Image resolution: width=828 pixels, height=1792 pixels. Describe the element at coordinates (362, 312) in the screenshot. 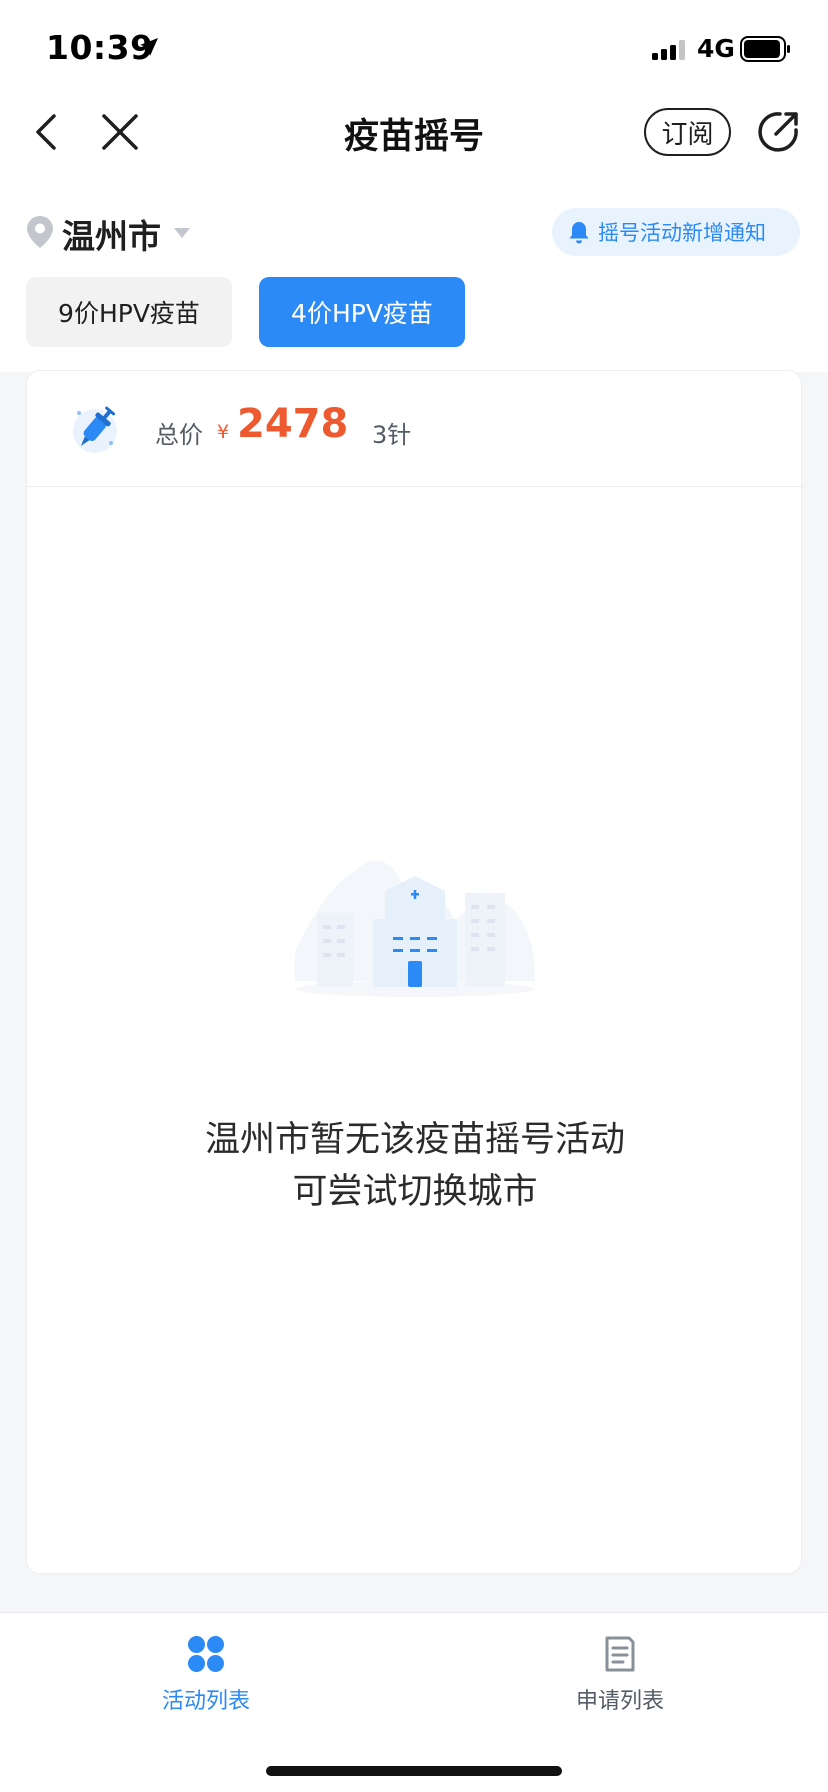

I see `tab-4-valent-hpv: 4价HPV疫苗` at that location.